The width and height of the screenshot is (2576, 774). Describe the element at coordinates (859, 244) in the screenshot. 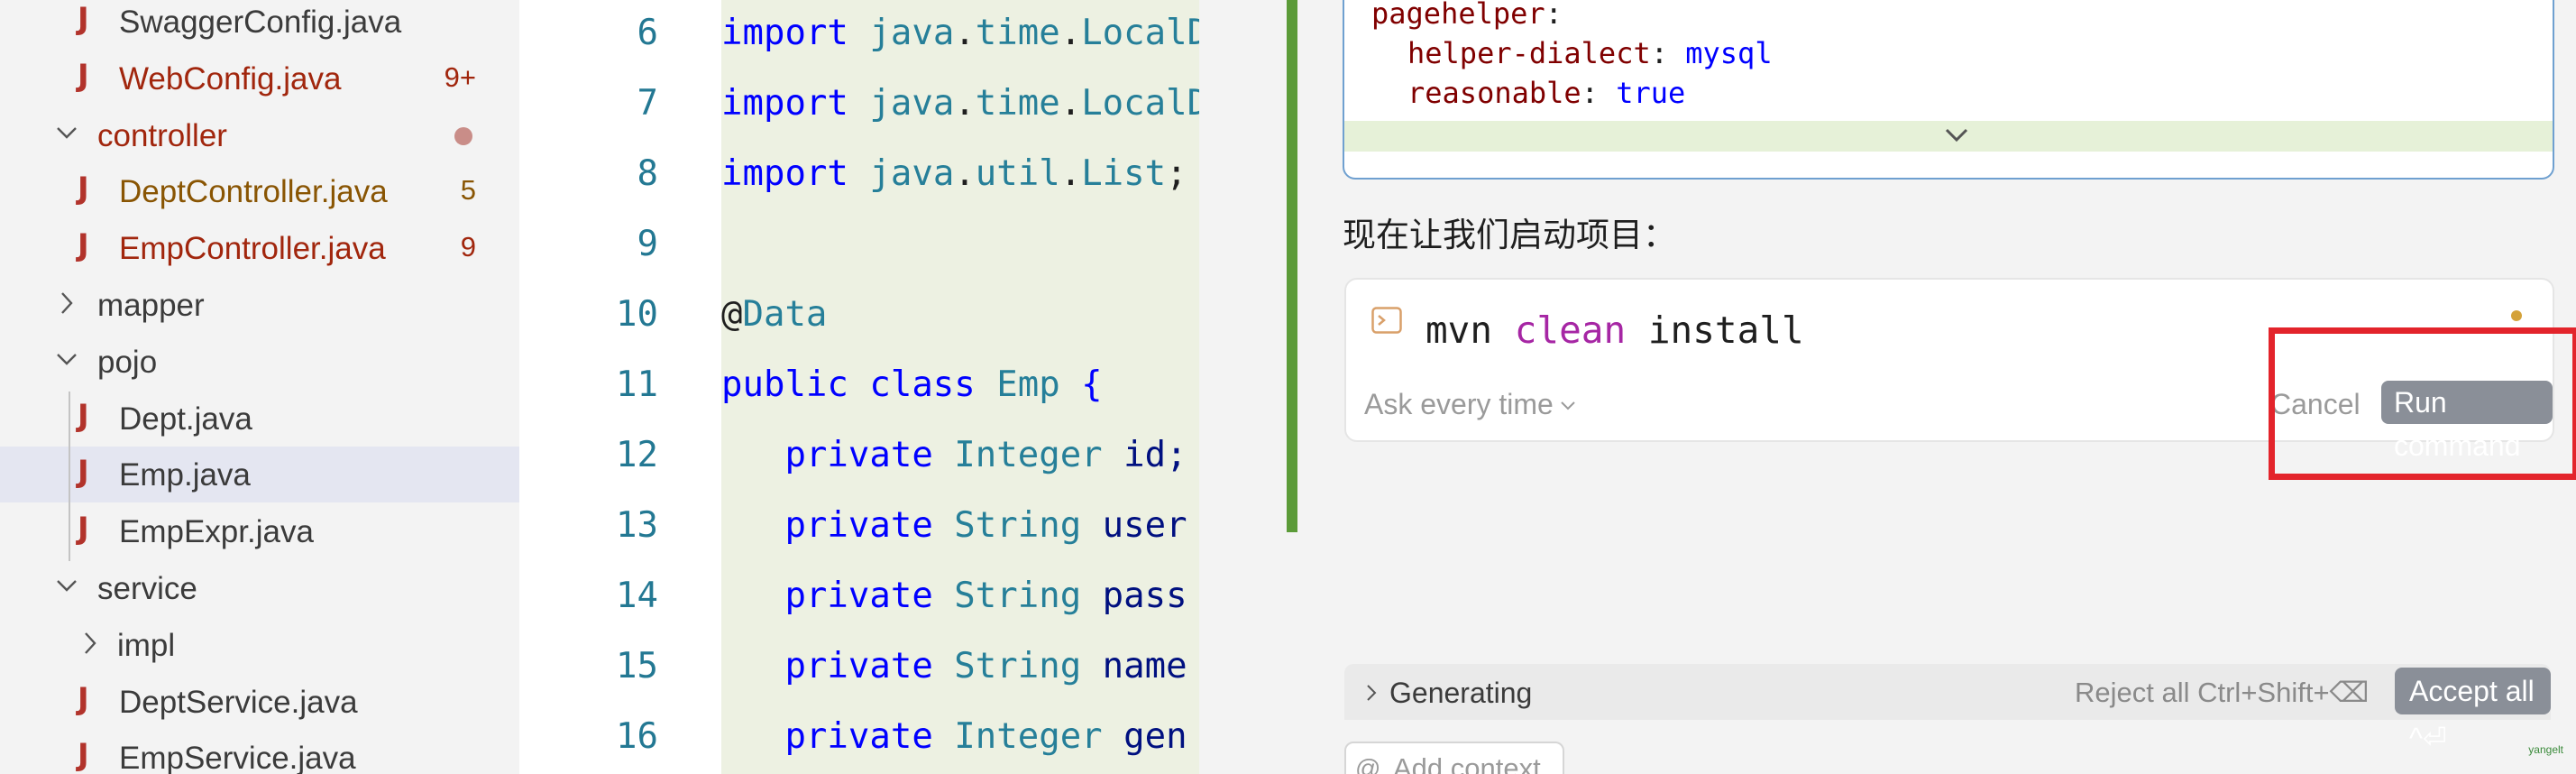

I see `code-line: 9` at that location.